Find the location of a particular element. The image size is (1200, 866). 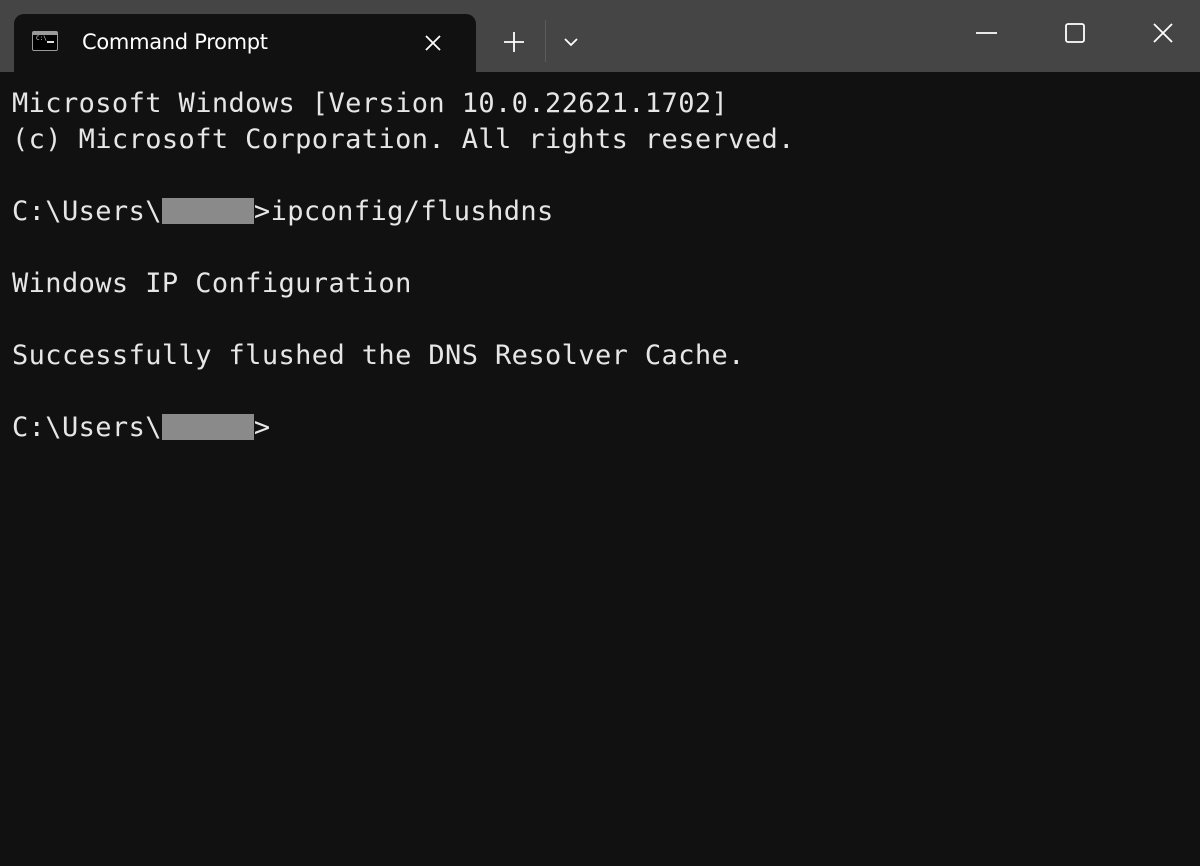

chevron-down-icon is located at coordinates (571, 42).